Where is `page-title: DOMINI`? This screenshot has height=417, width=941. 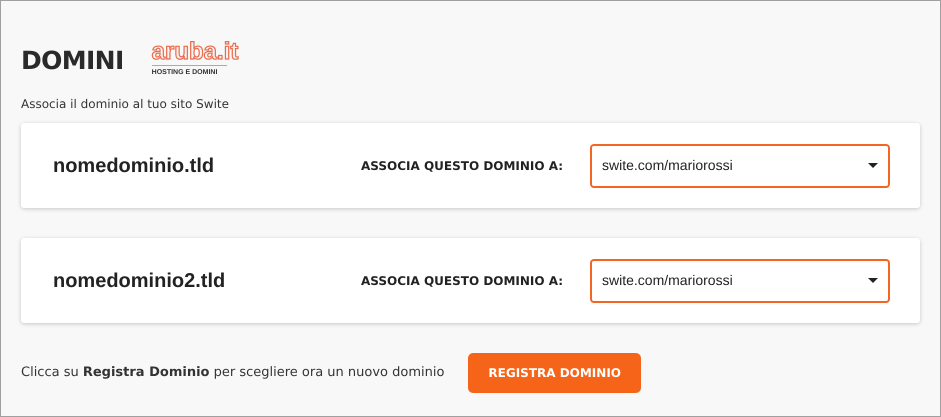
page-title: DOMINI is located at coordinates (72, 61).